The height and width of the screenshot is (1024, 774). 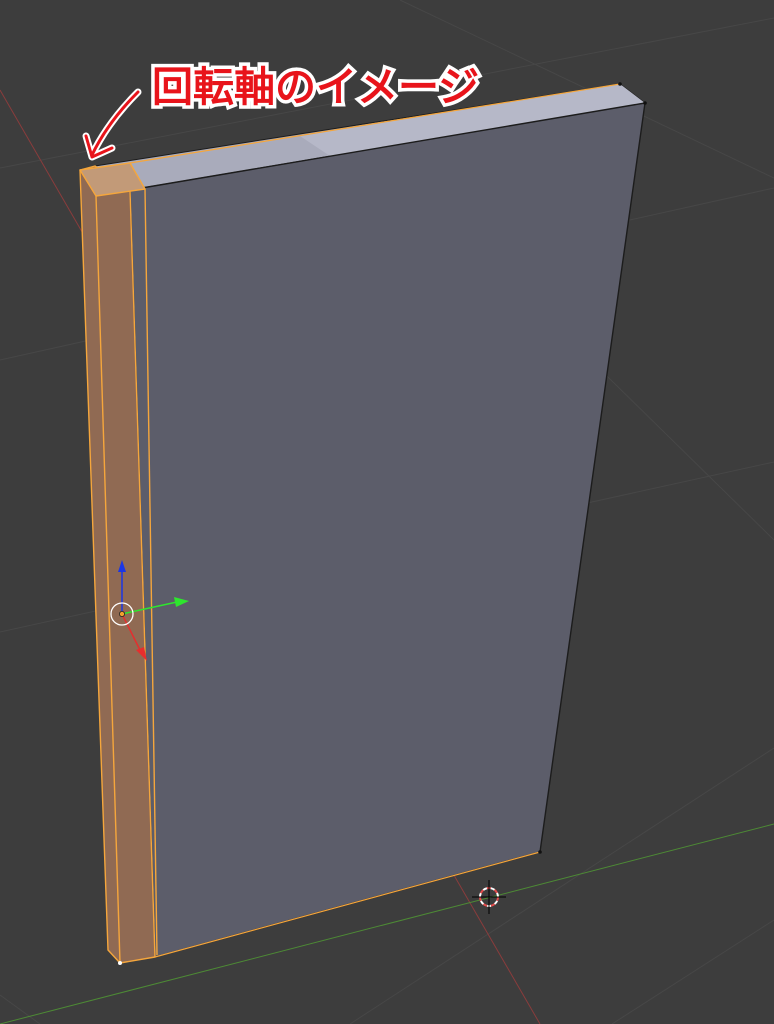 I want to click on 3d-cursor-icon, so click(x=489, y=897).